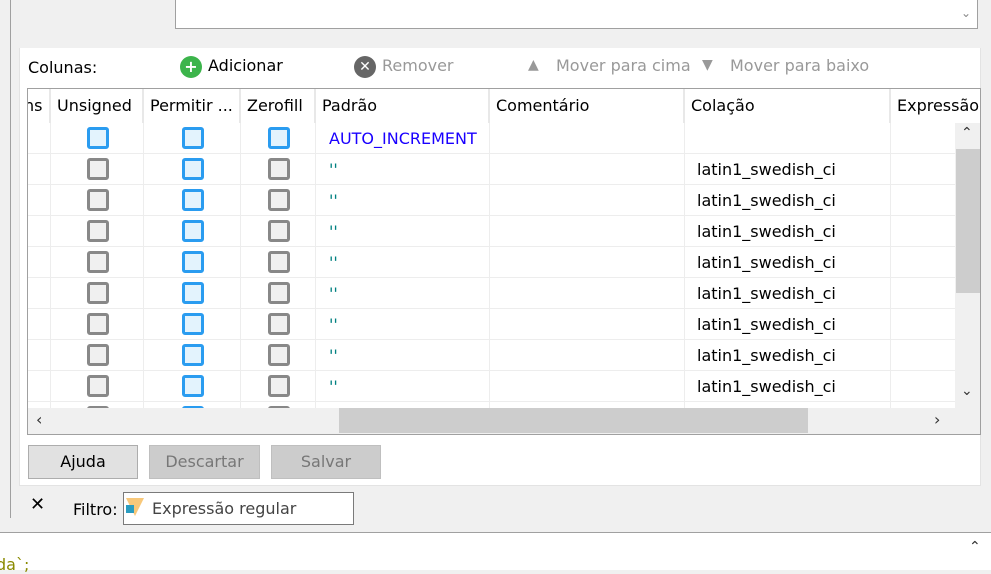 Image resolution: width=991 pixels, height=574 pixels. Describe the element at coordinates (937, 419) in the screenshot. I see `scroll-right-icon: ›` at that location.